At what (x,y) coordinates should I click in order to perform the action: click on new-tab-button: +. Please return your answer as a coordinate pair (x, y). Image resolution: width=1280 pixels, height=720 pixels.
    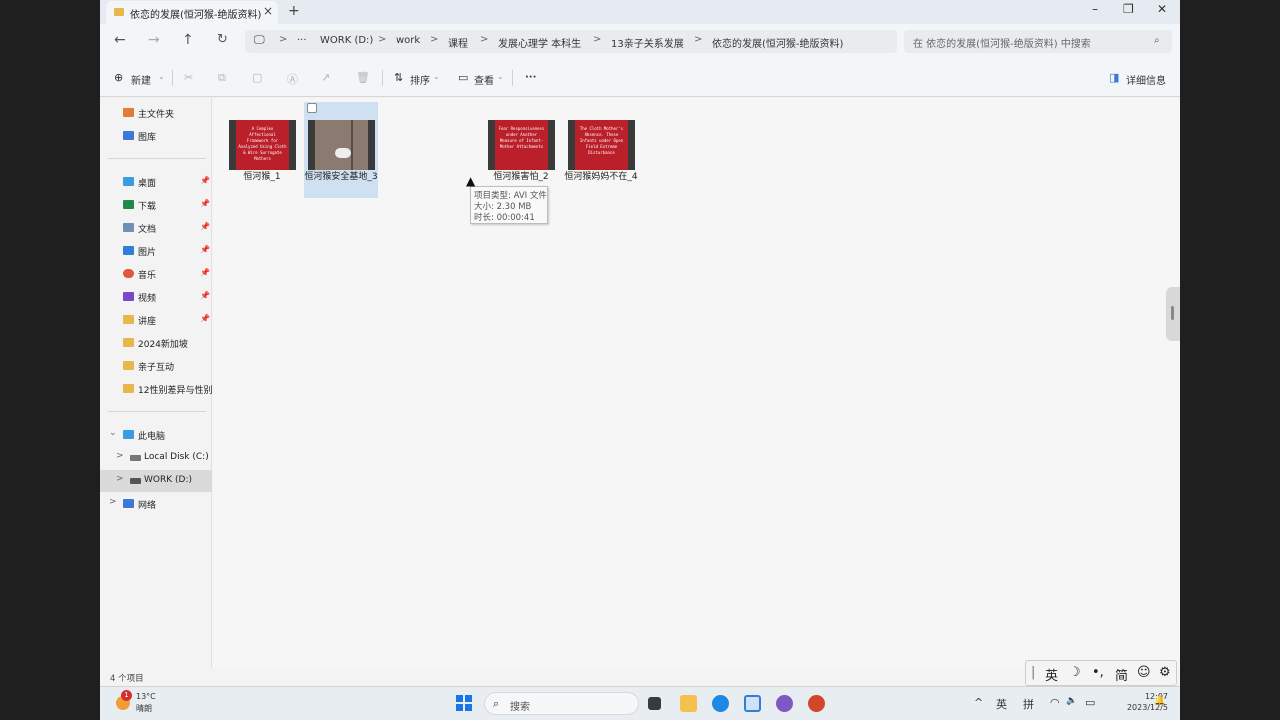
    Looking at the image, I should click on (294, 11).